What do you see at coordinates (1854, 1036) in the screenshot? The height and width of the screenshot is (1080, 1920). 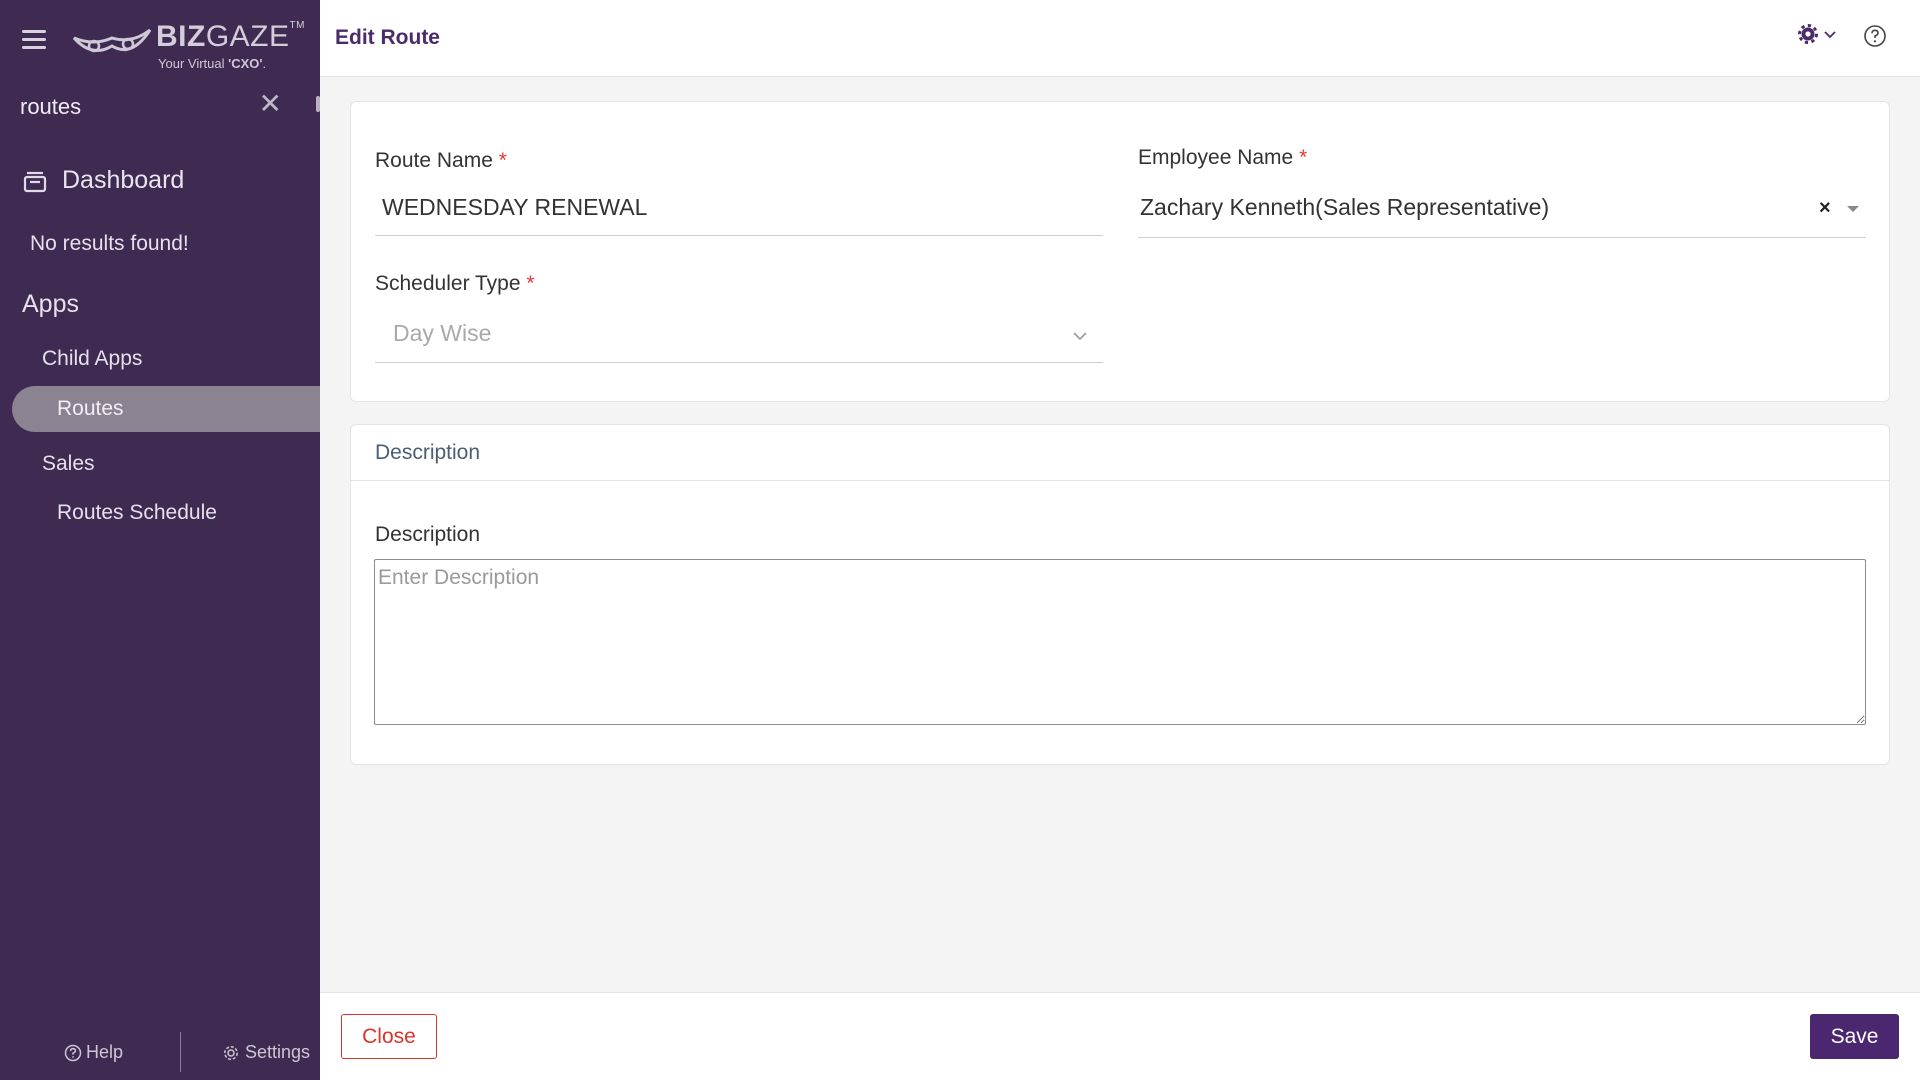 I see `save-button: Save` at bounding box center [1854, 1036].